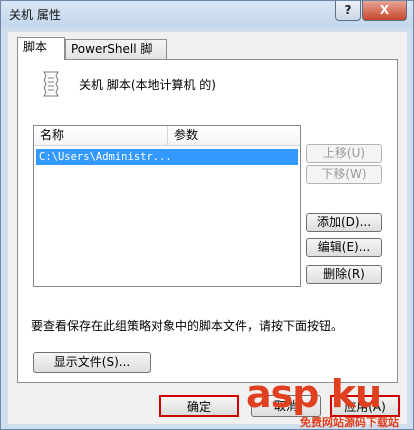  What do you see at coordinates (344, 153) in the screenshot?
I see `move-up-button: 上移(U)` at bounding box center [344, 153].